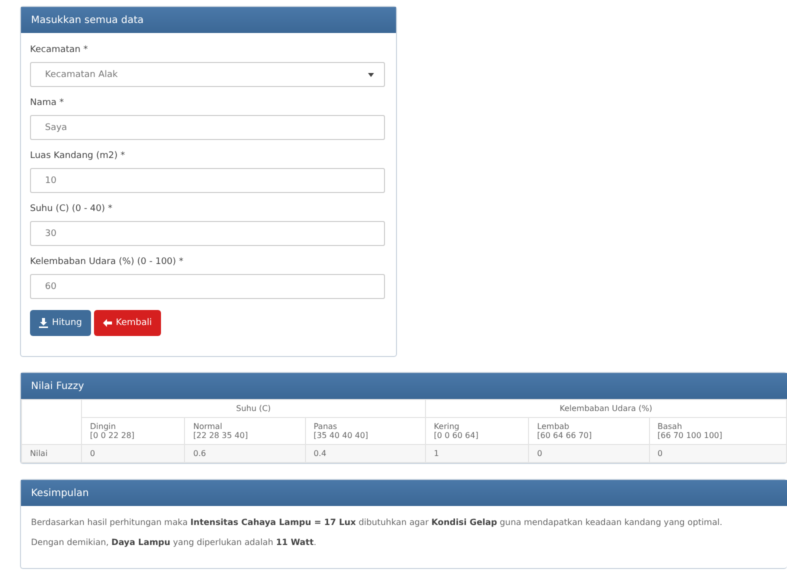 The image size is (787, 575). Describe the element at coordinates (717, 431) in the screenshot. I see `column-header: Basah [66 70 100 100]` at that location.